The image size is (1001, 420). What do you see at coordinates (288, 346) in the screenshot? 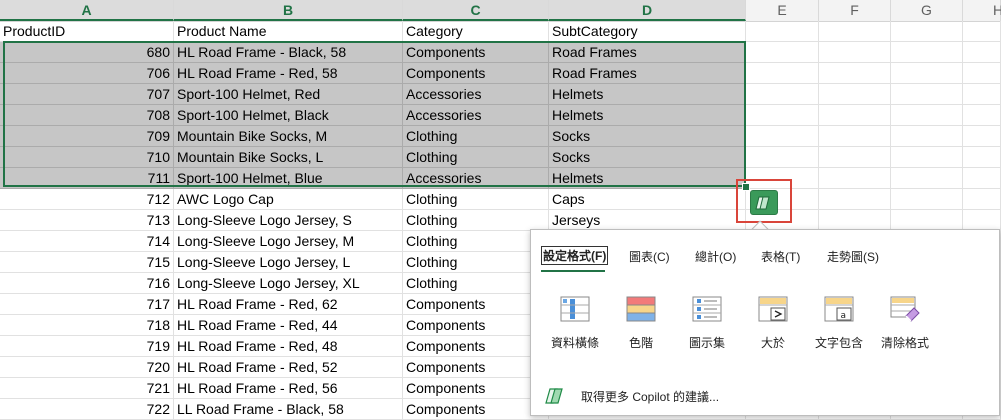
I see `table-cell: HL Road Frame - Red, 48` at bounding box center [288, 346].